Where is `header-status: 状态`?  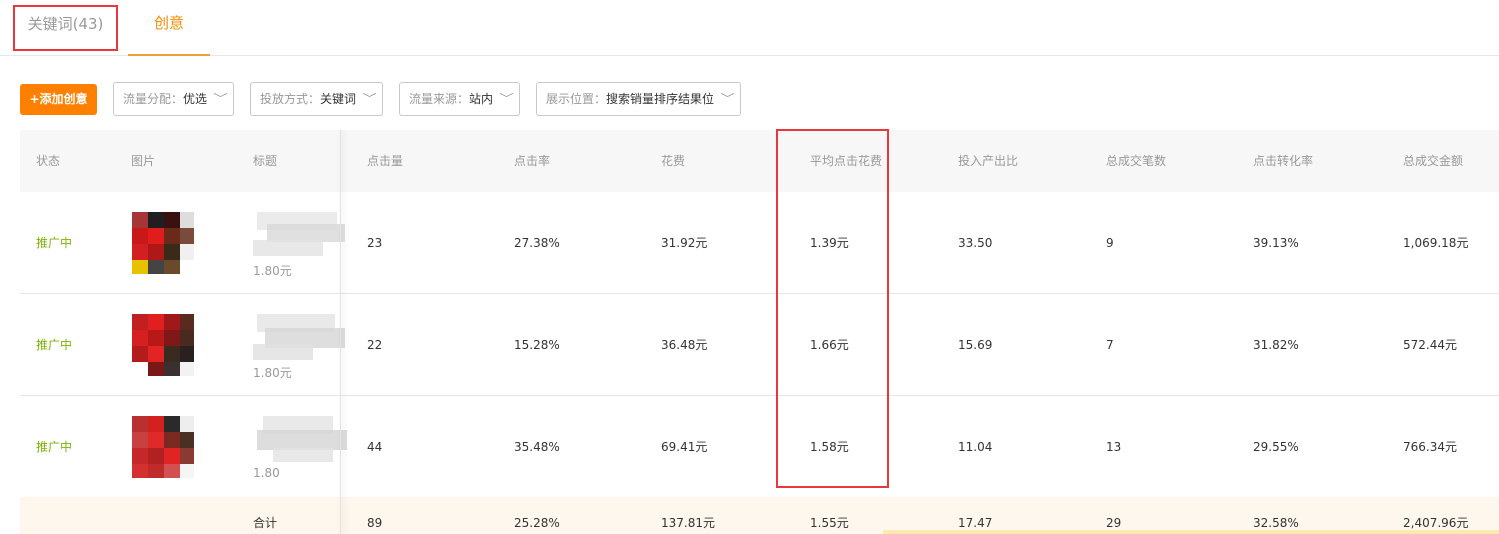
header-status: 状态 is located at coordinates (48, 161).